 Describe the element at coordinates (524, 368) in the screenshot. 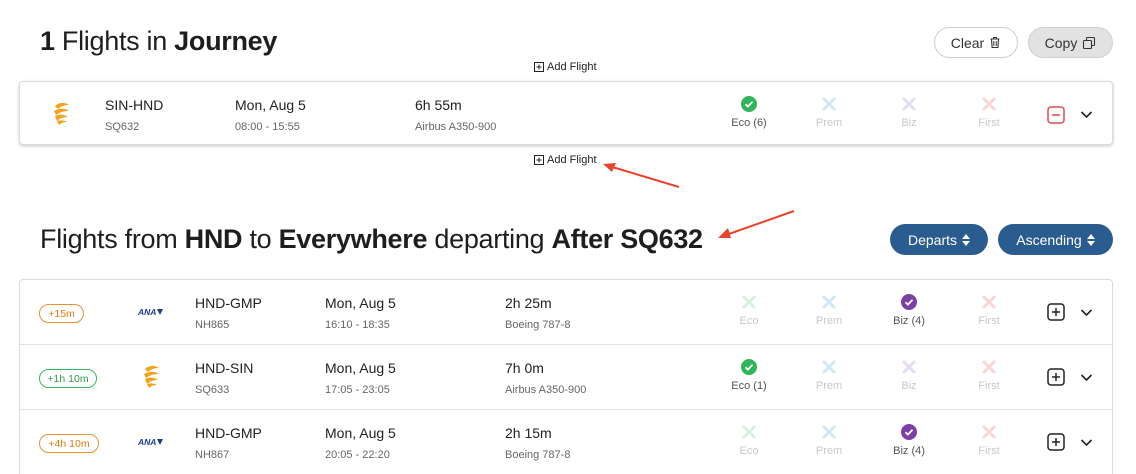

I see `flight-duration: 7h 0m` at that location.